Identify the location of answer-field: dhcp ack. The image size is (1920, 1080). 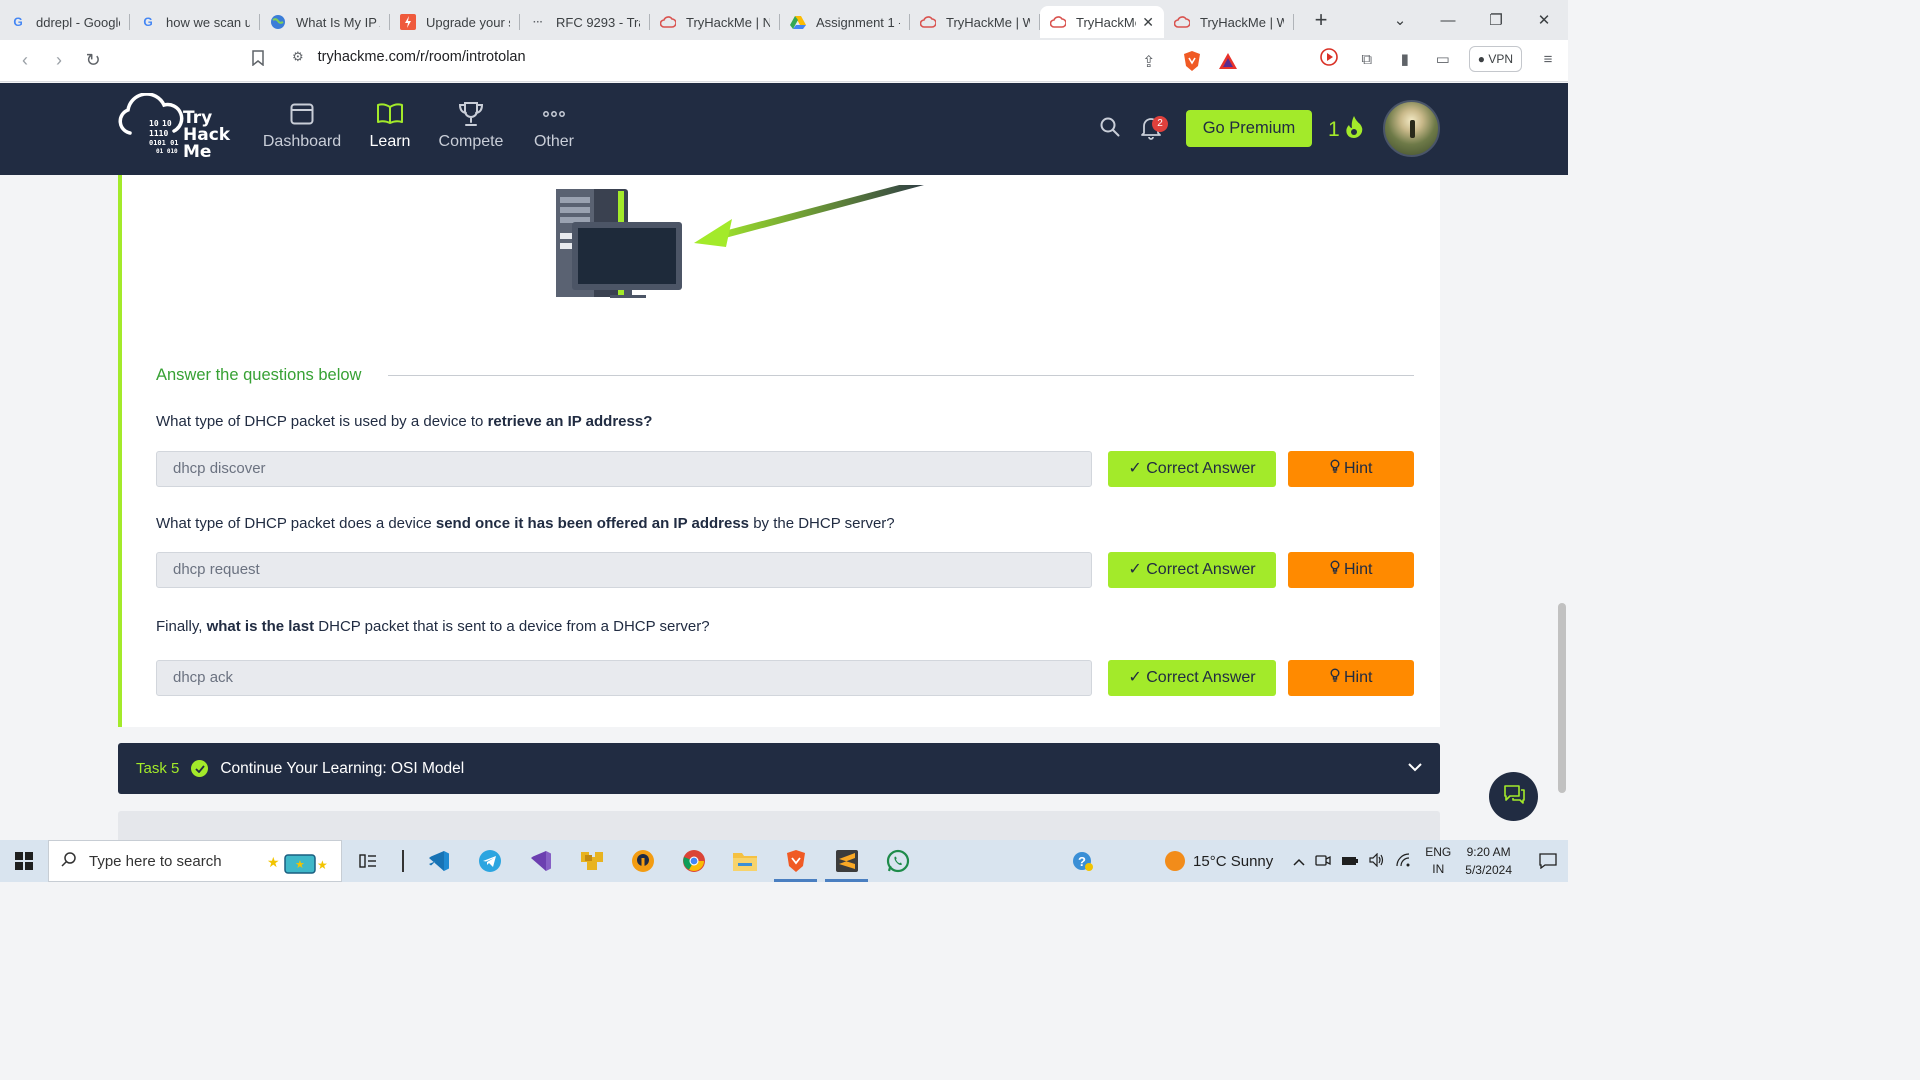
(624, 678).